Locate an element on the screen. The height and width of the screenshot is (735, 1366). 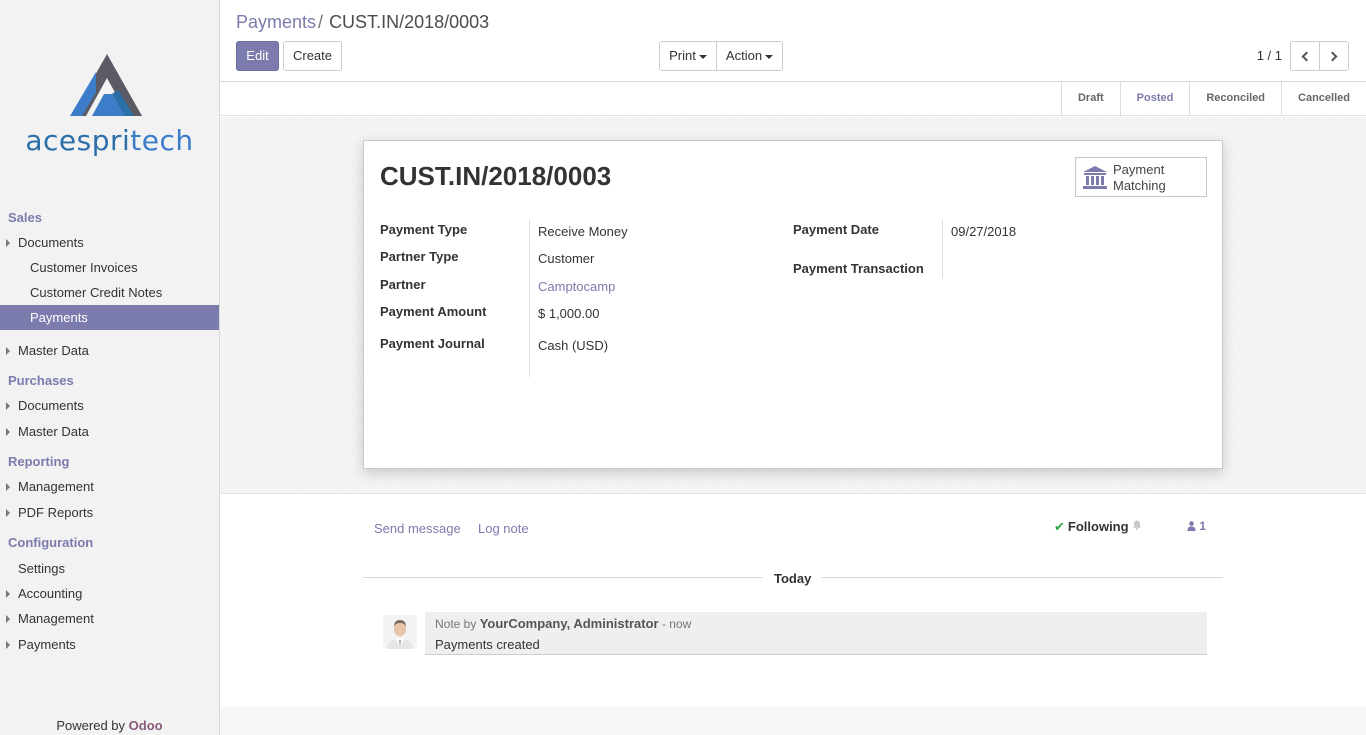
user-icon is located at coordinates (1191, 526).